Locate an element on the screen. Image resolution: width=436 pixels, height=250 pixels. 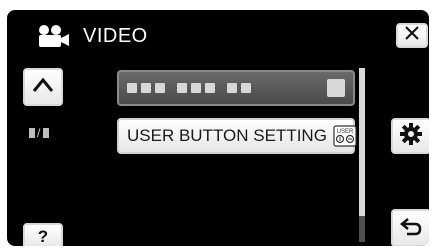
close-button is located at coordinates (412, 35).